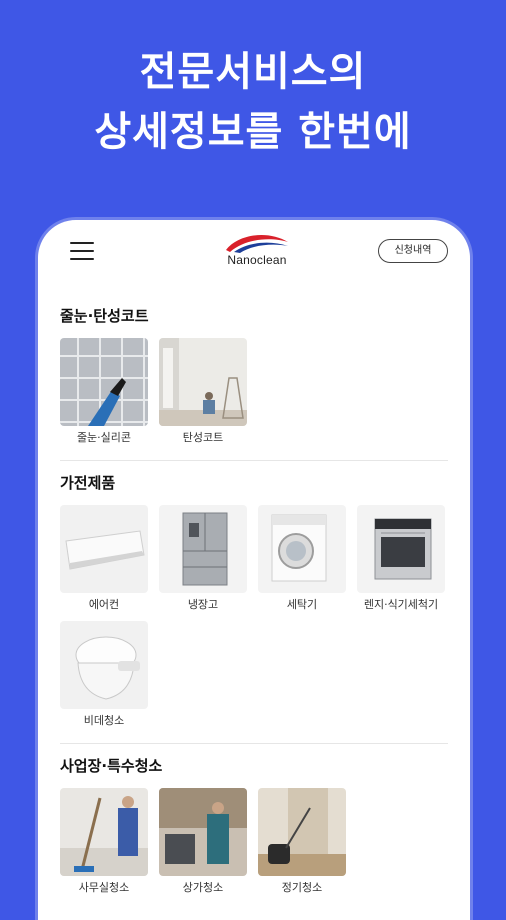 This screenshot has width=506, height=920. What do you see at coordinates (302, 887) in the screenshot?
I see `item-label: 정기청소` at bounding box center [302, 887].